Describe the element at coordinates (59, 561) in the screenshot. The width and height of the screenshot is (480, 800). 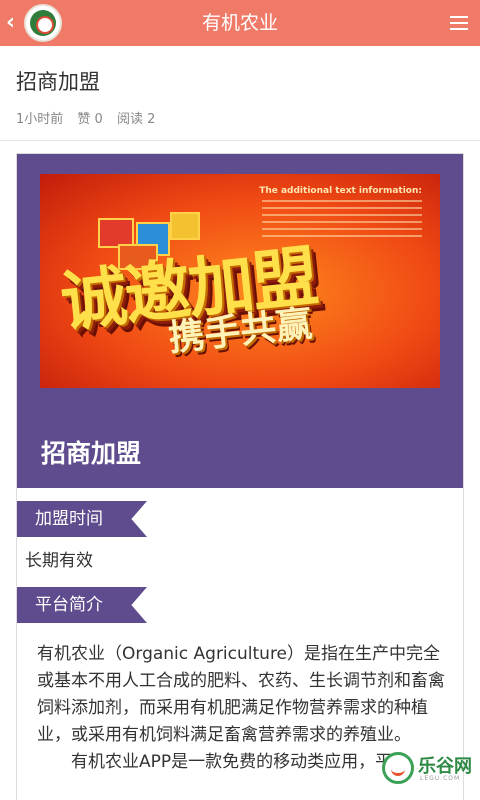
I see `join-time-value: 长期有效` at that location.